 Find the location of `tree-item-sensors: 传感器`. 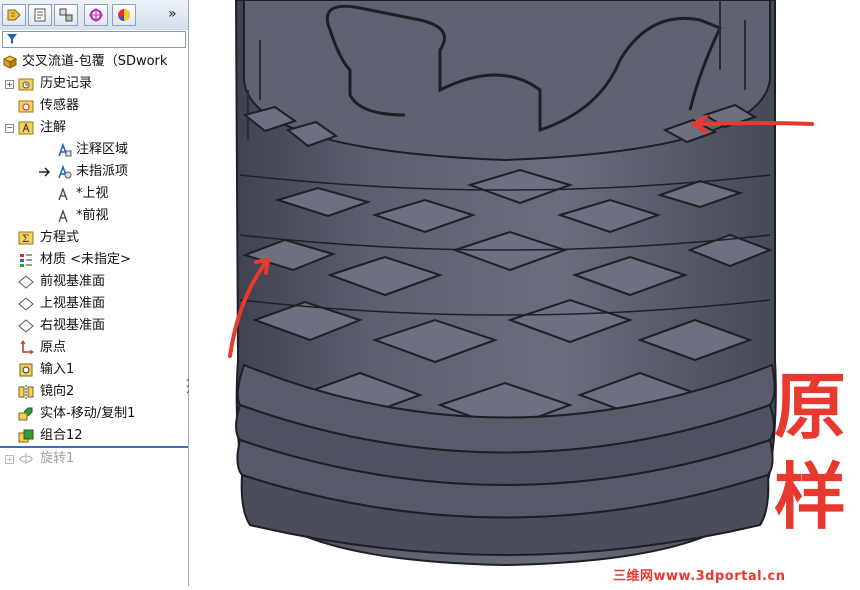

tree-item-sensors: 传感器 is located at coordinates (94, 106).